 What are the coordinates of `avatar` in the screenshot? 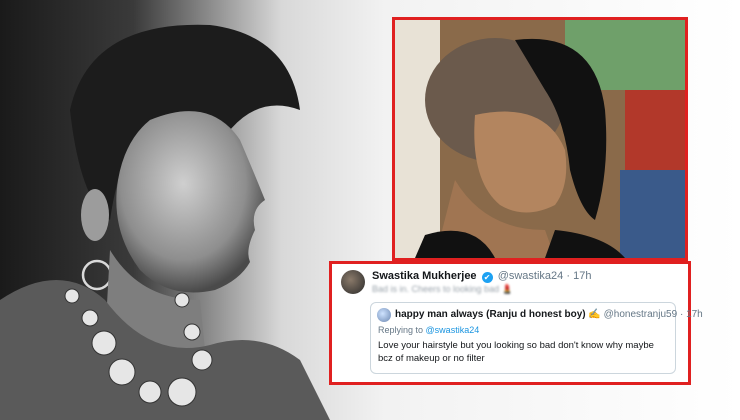 It's located at (353, 282).